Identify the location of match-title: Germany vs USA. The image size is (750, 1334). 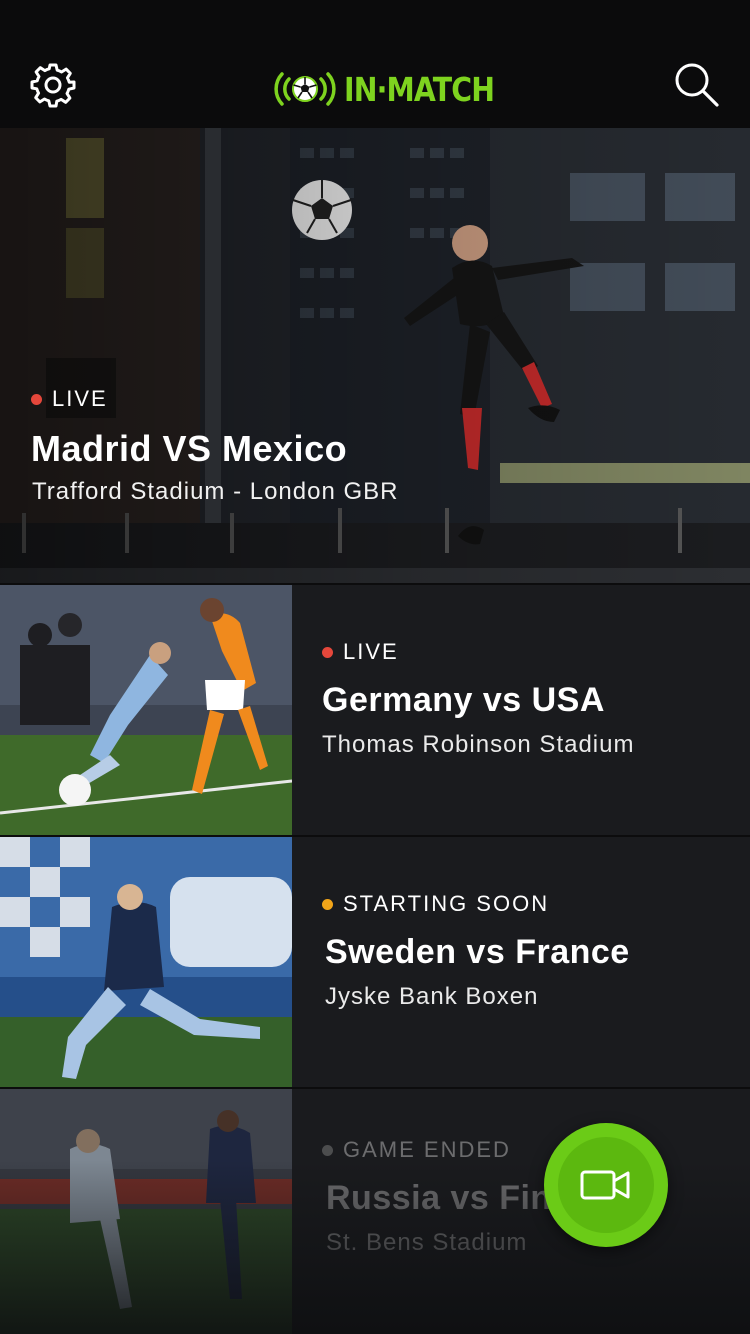
(463, 700).